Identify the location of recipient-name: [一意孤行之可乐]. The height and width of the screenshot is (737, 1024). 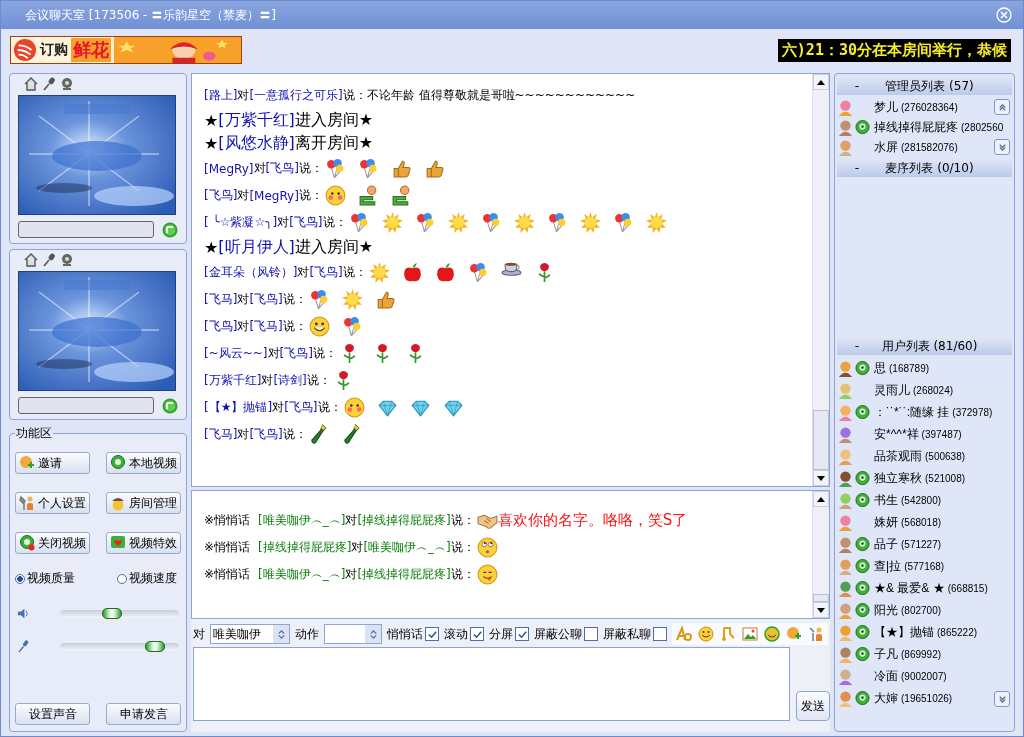
(296, 95).